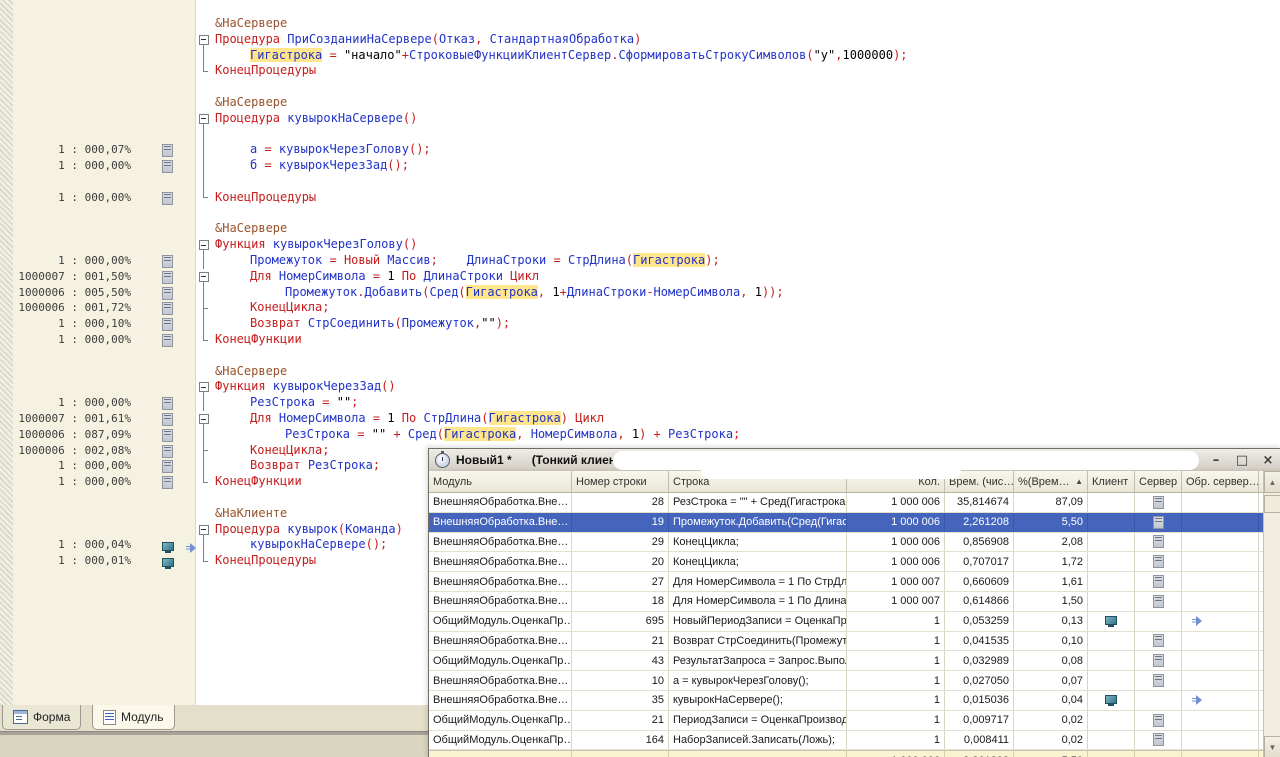 Image resolution: width=1280 pixels, height=757 pixels. What do you see at coordinates (283, 402) in the screenshot?
I see `code-token: РезСтрока` at bounding box center [283, 402].